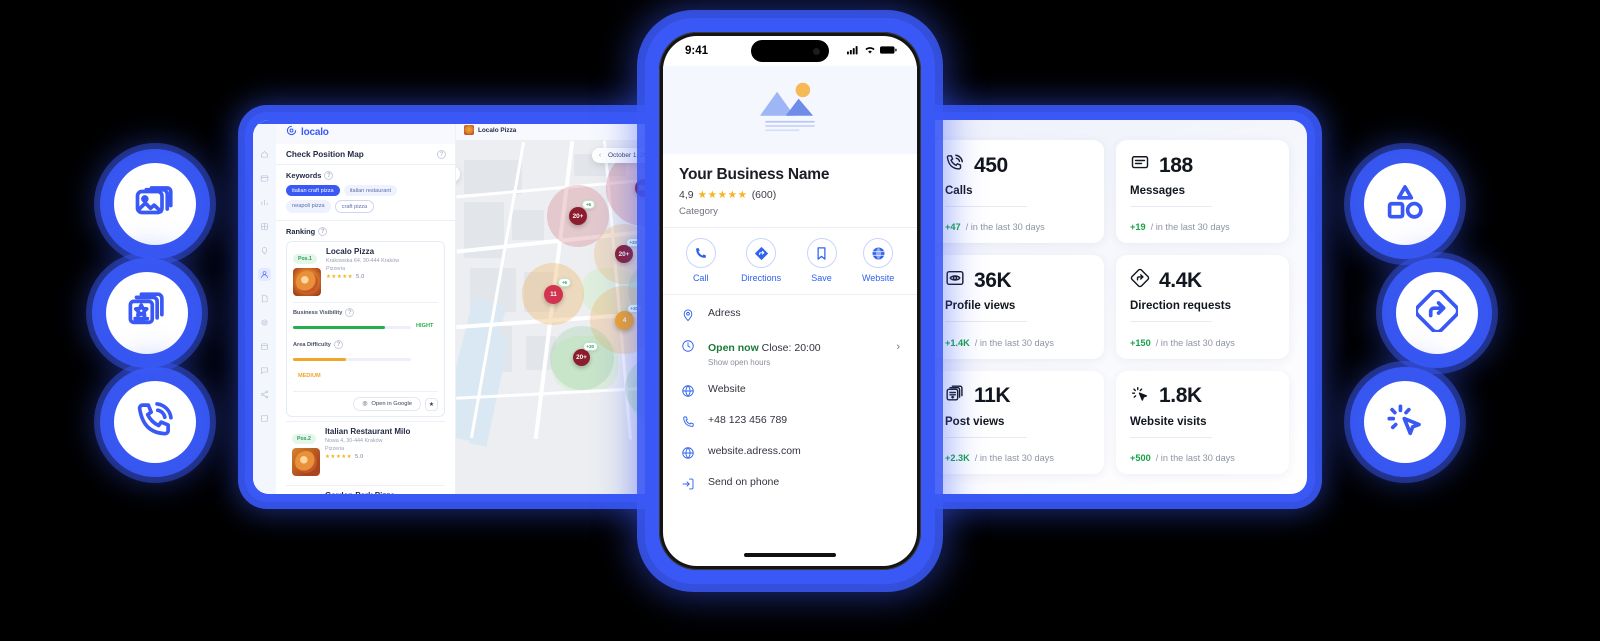 This screenshot has height=641, width=1600. Describe the element at coordinates (1014, 458) in the screenshot. I see `stat-period: / in the last 30 days` at that location.